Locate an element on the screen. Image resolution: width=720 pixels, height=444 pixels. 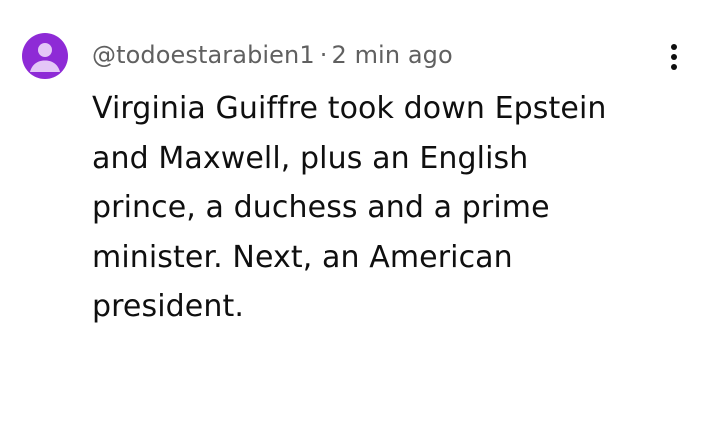
comment-text-line: prince, a duchess and a prime is located at coordinates (321, 207).